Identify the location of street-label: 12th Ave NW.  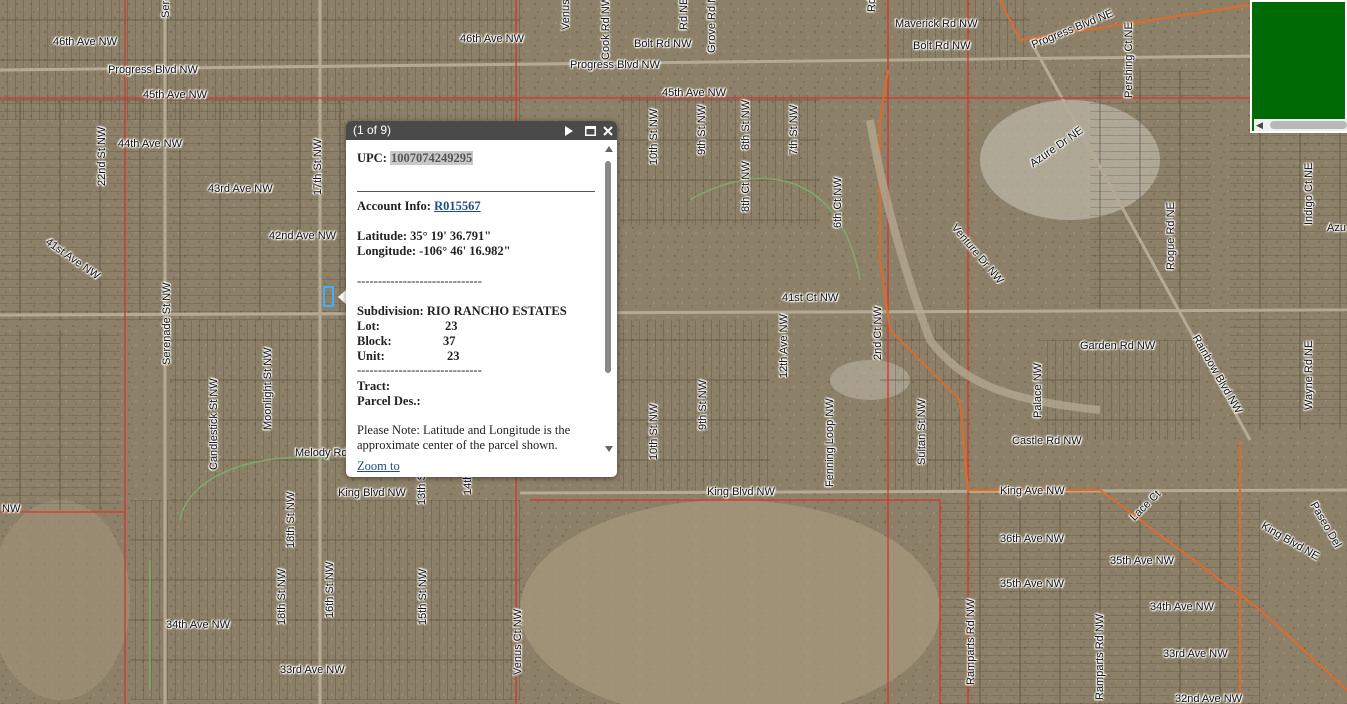
(784, 346).